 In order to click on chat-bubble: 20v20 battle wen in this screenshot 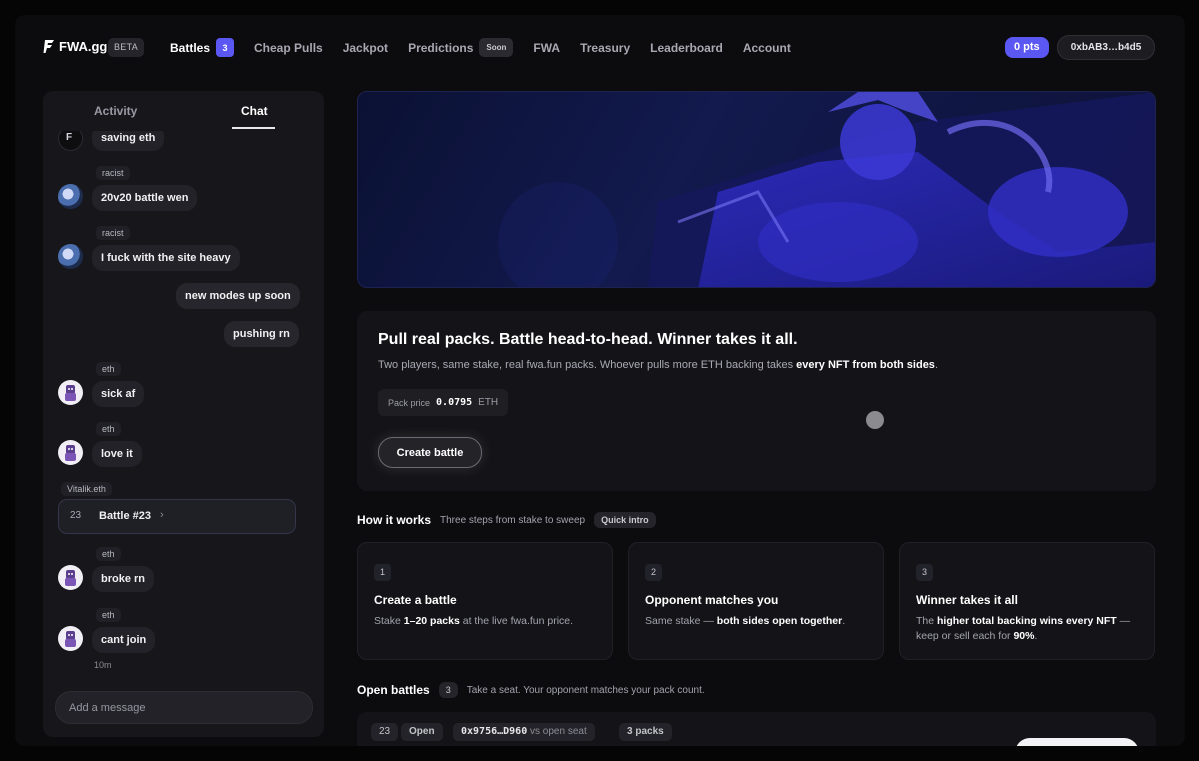, I will do `click(145, 198)`.